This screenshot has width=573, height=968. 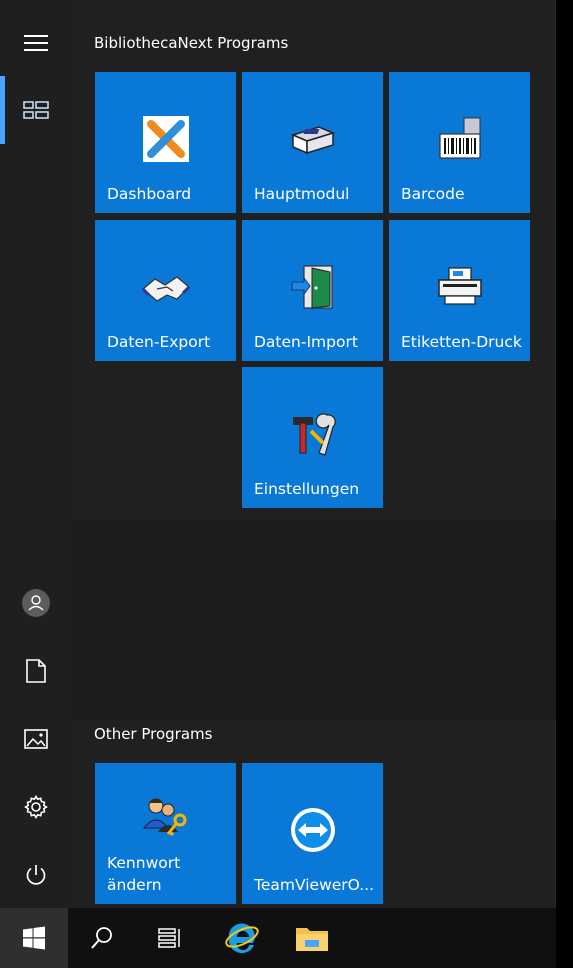 I want to click on search-button, so click(x=102, y=938).